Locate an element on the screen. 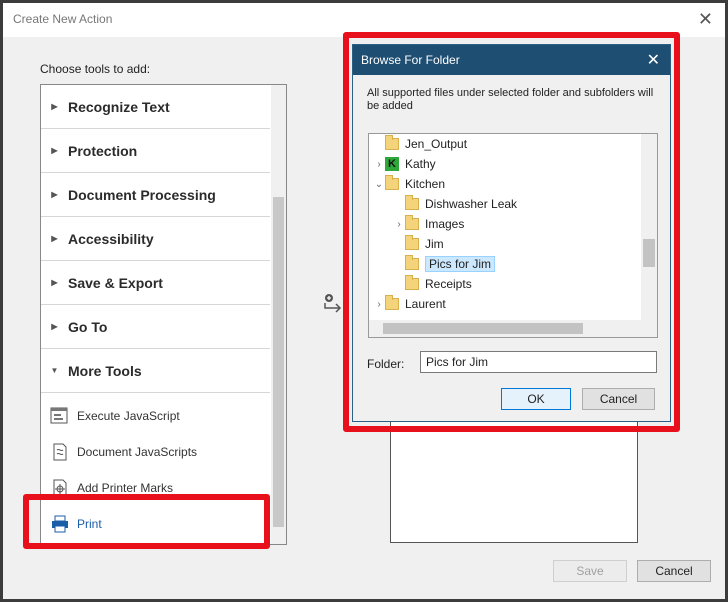 The width and height of the screenshot is (728, 602). add-arrow-icon is located at coordinates (333, 306).